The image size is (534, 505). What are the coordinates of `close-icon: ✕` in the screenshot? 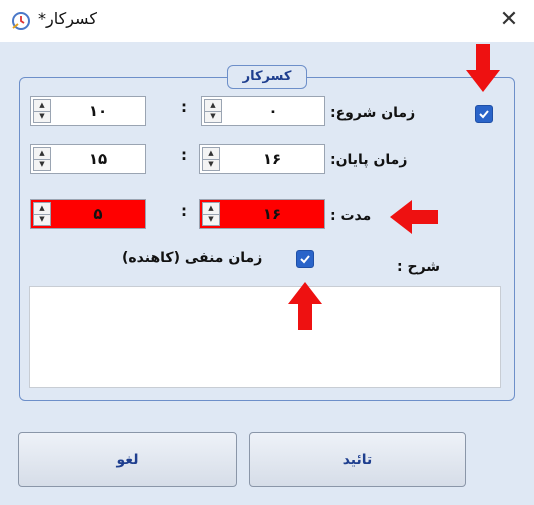 It's located at (509, 20).